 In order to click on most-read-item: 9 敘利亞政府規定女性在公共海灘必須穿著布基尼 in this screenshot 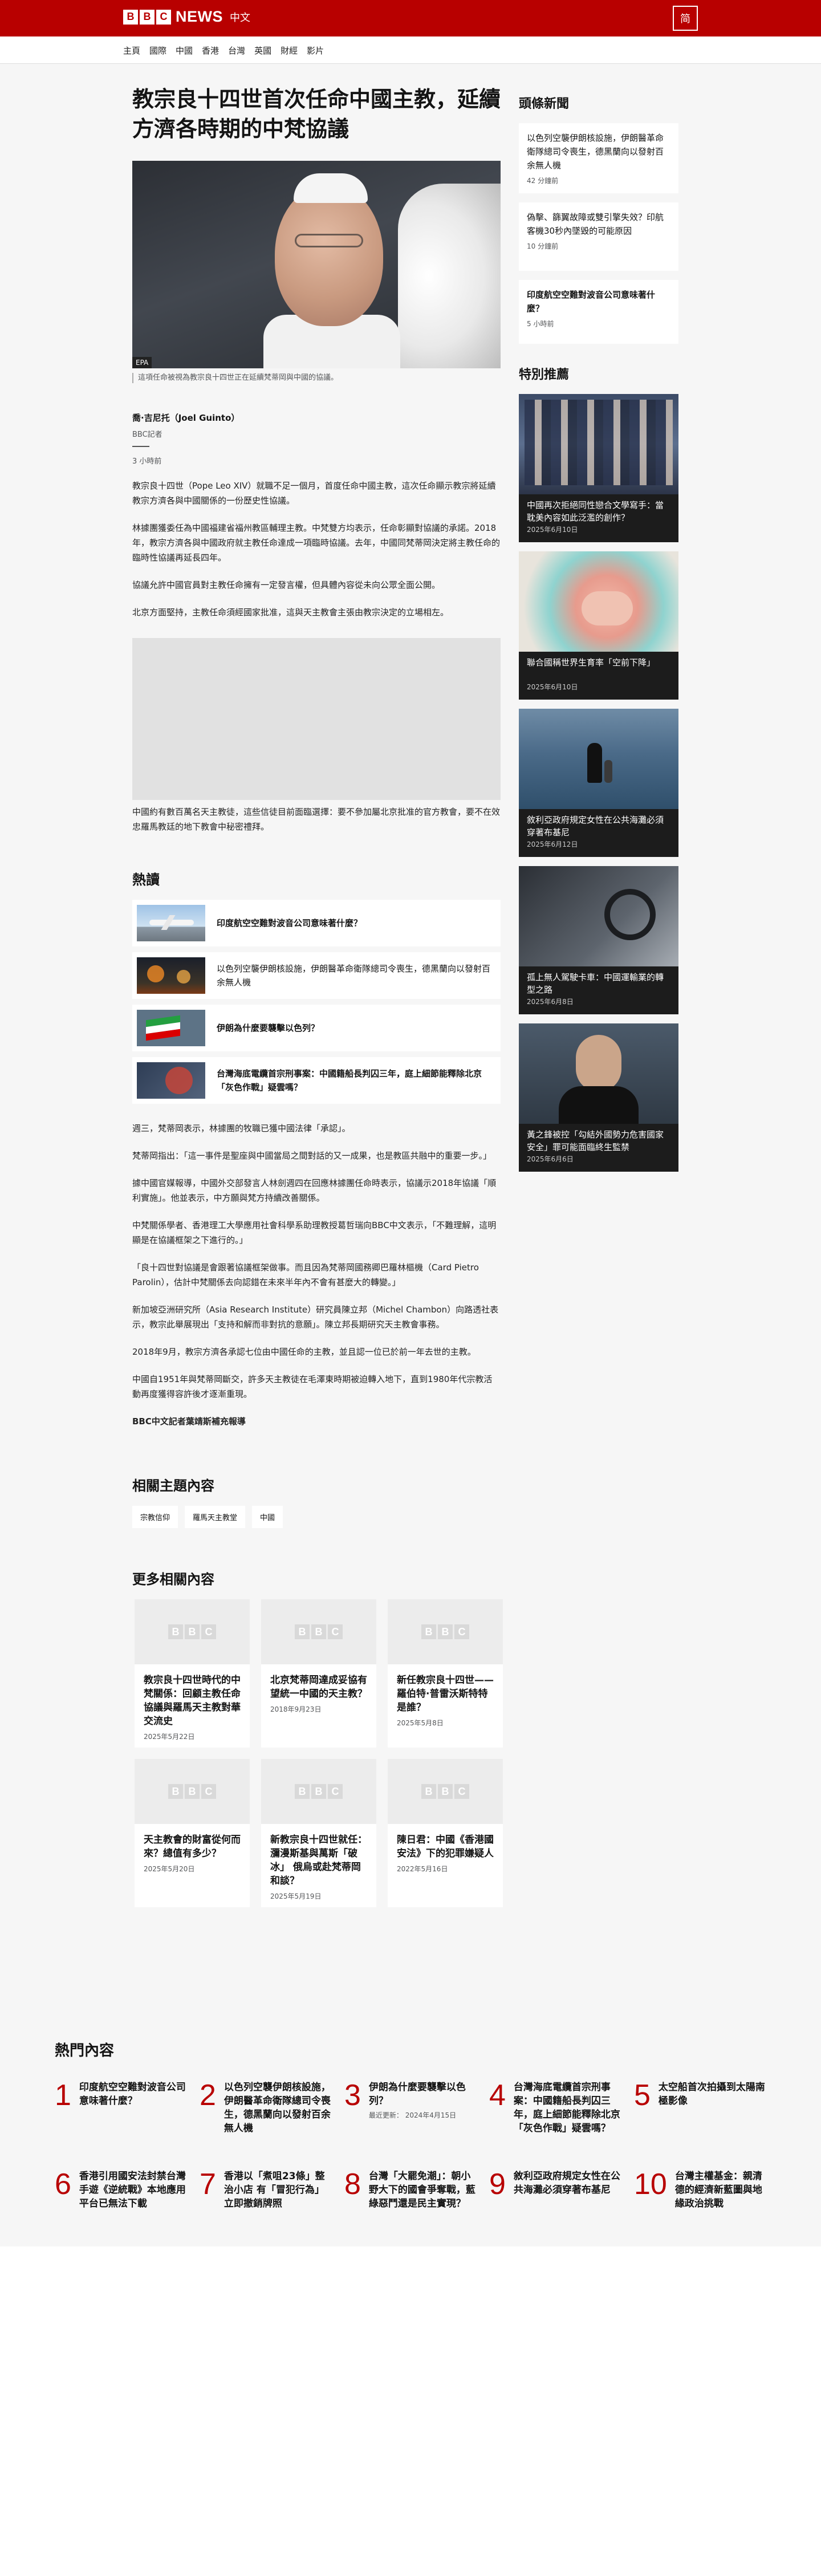, I will do `click(555, 2190)`.